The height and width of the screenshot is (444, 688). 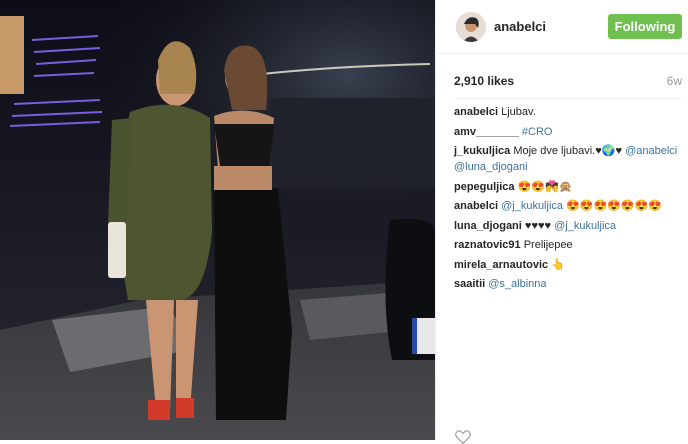 What do you see at coordinates (352, 143) in the screenshot?
I see `water` at bounding box center [352, 143].